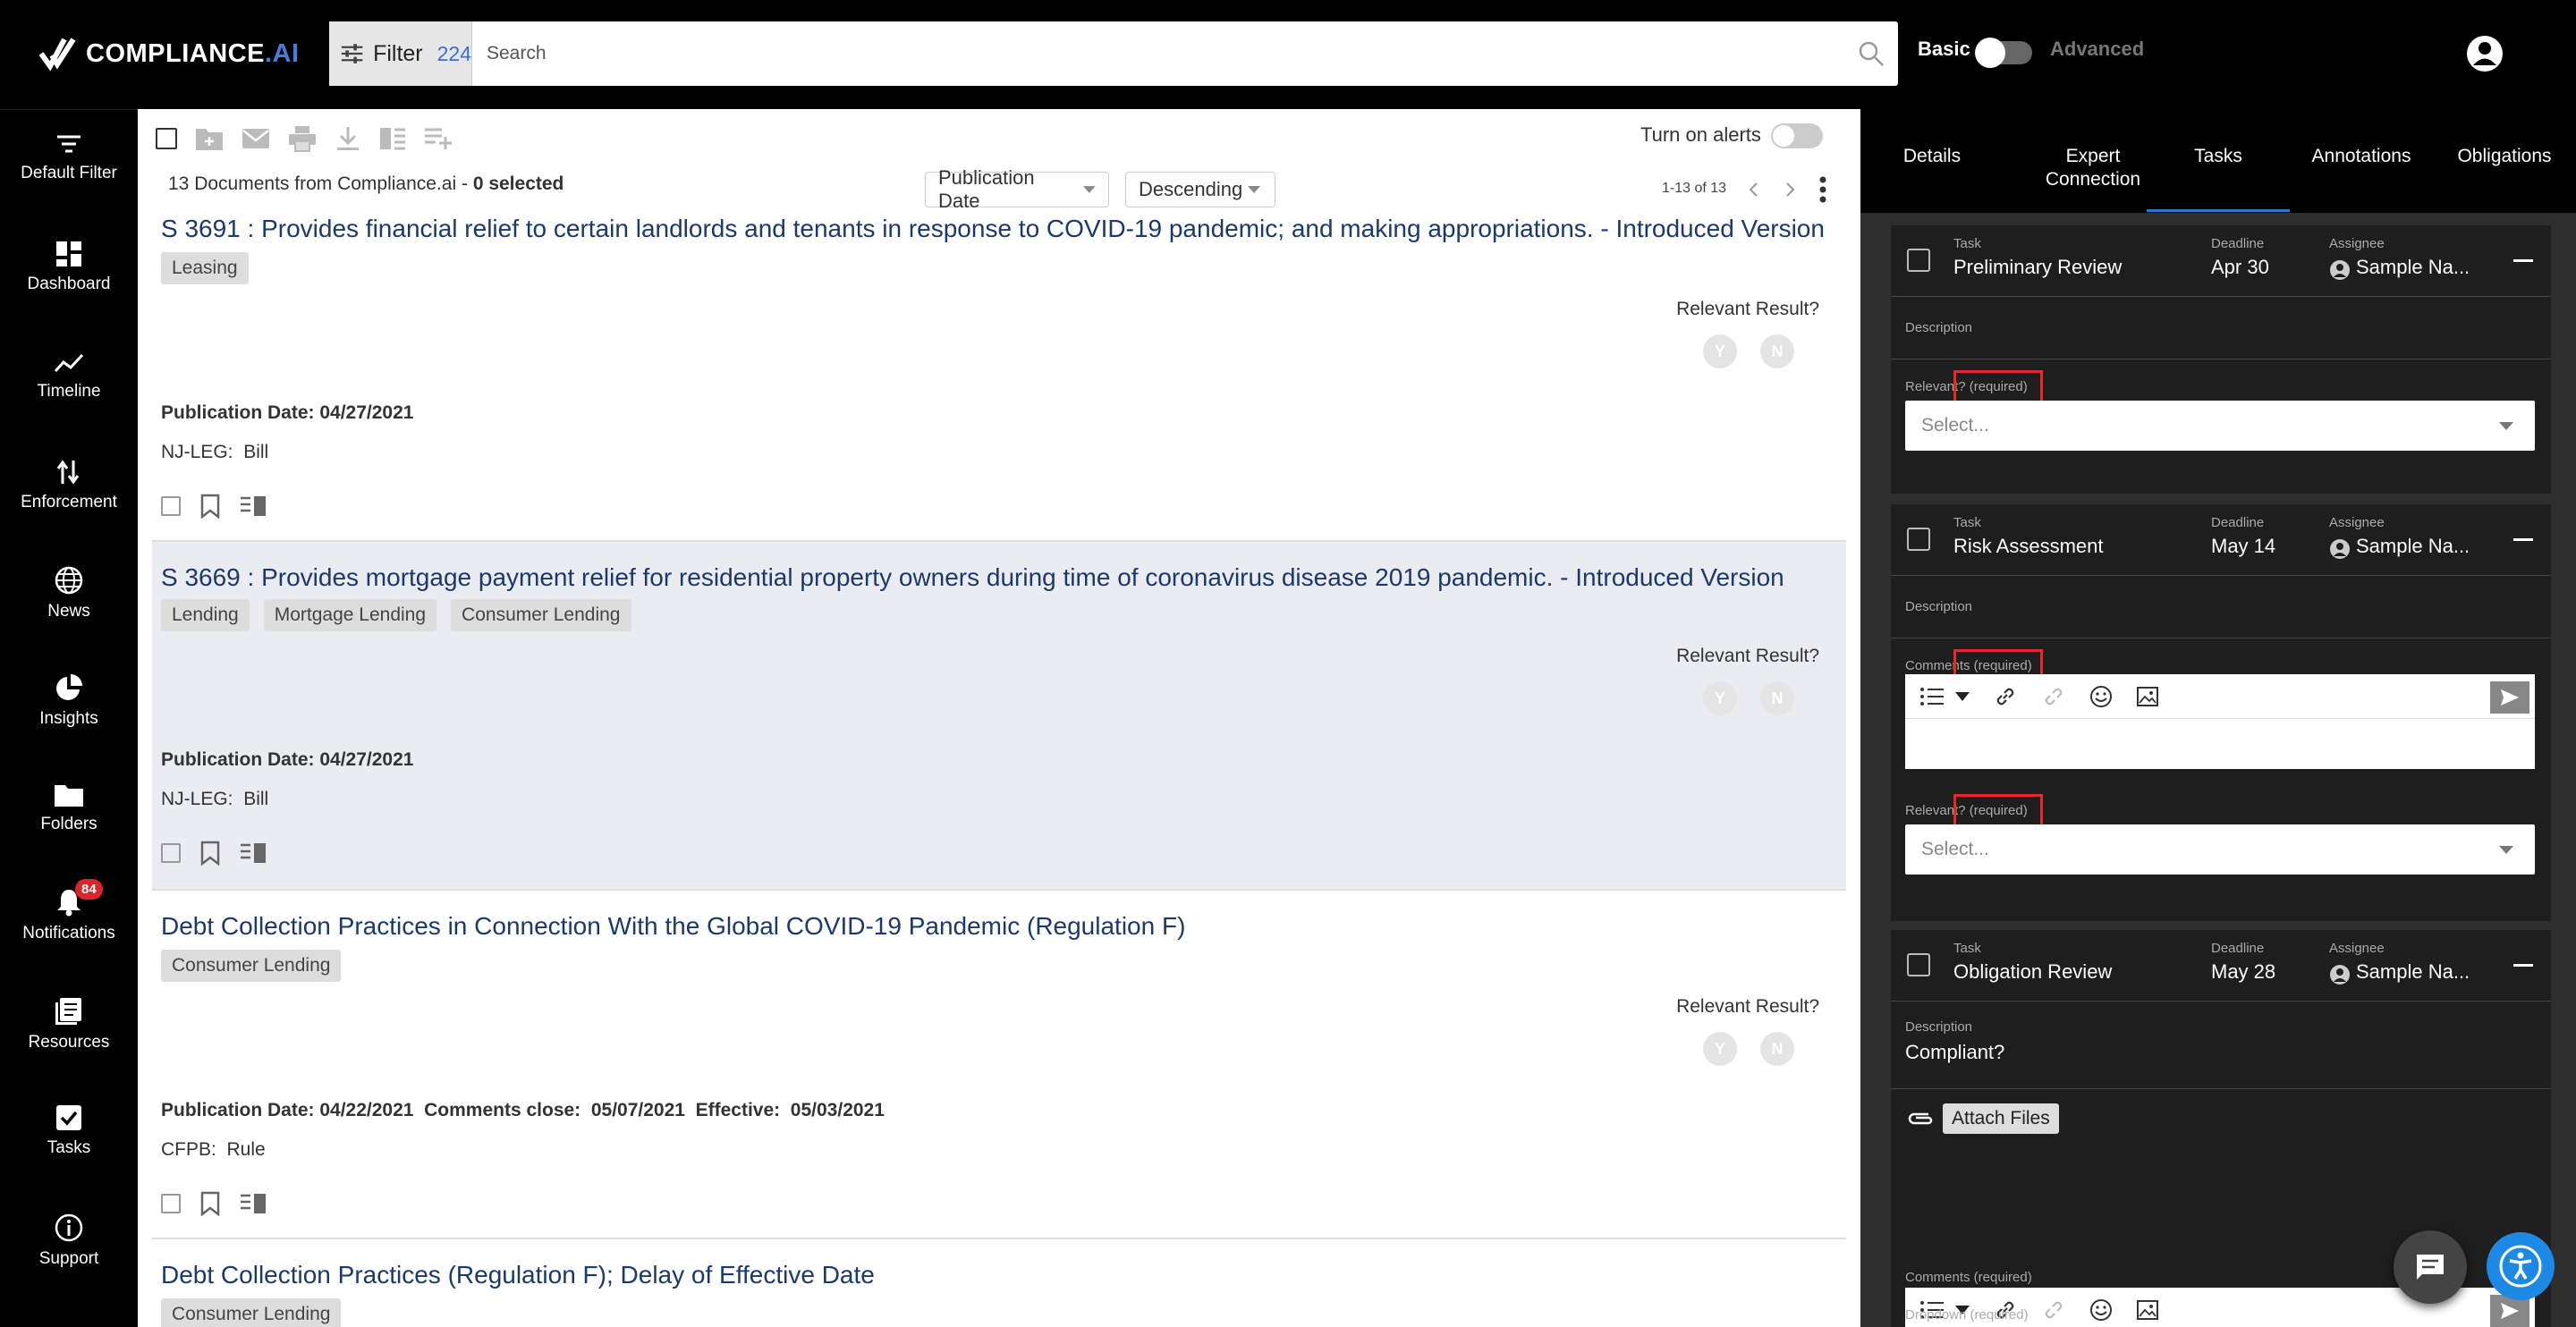 Image resolution: width=2576 pixels, height=1327 pixels. What do you see at coordinates (69, 376) in the screenshot?
I see `sidebar-item-timeline: Timeline` at bounding box center [69, 376].